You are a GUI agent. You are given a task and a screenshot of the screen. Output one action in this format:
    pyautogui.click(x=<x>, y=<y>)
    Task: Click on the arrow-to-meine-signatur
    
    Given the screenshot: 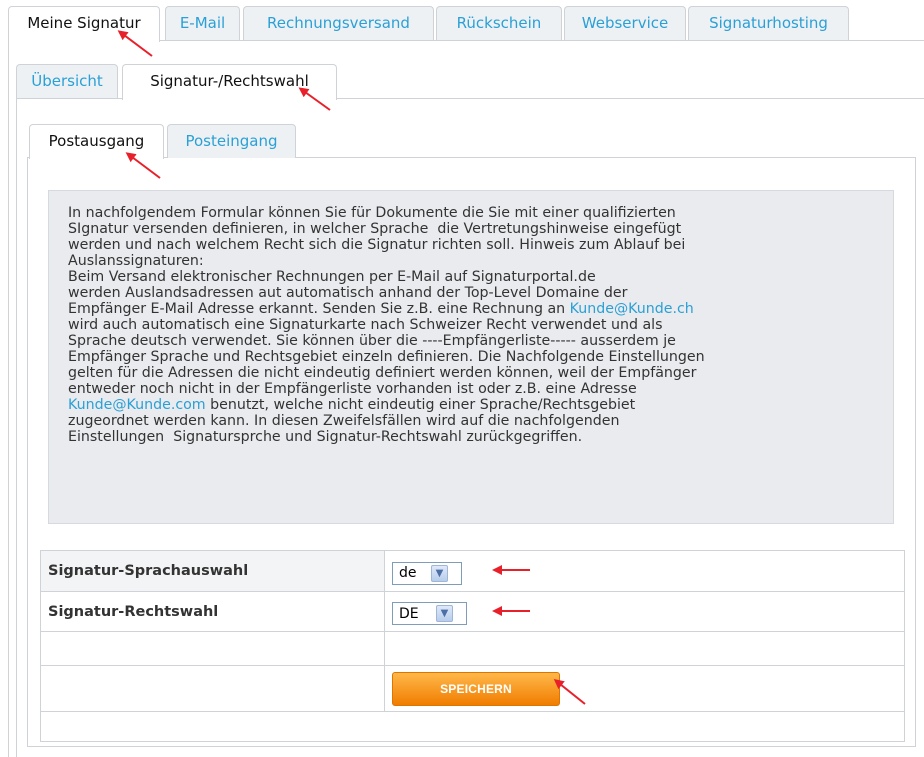 What is the action you would take?
    pyautogui.click(x=135, y=43)
    